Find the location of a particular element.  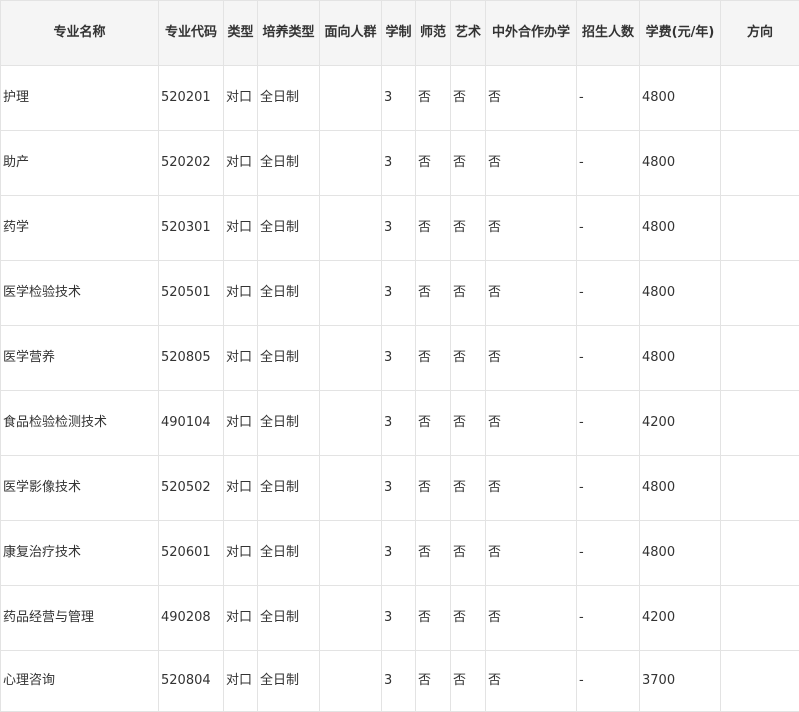

cell-code: 520502 is located at coordinates (191, 488).